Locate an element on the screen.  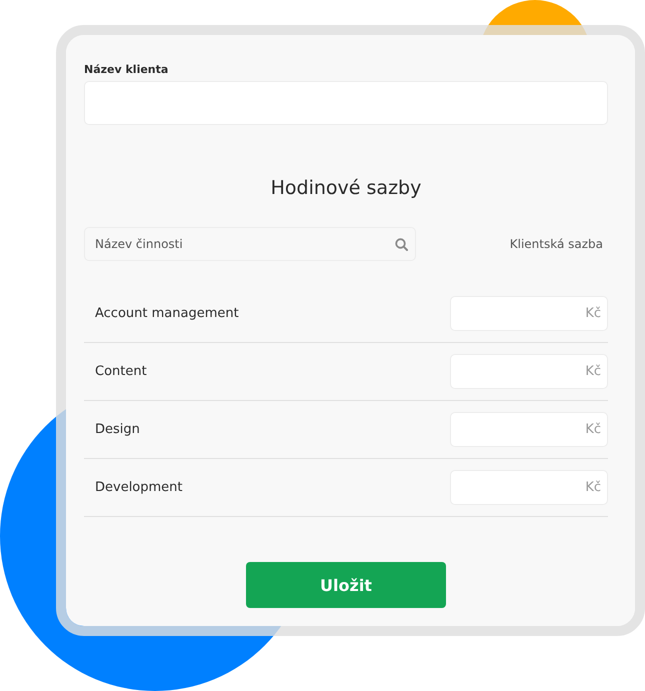
section-title: Hodinové sazby is located at coordinates (346, 188).